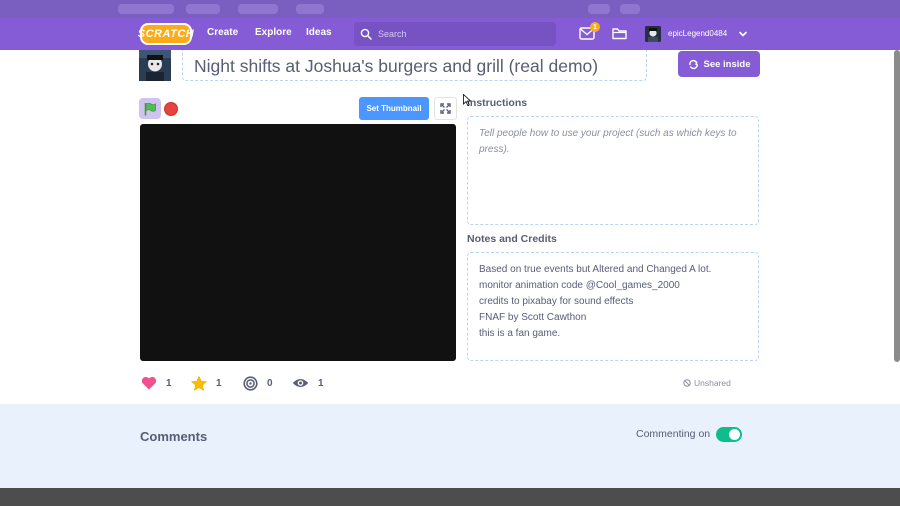 The image size is (900, 506). Describe the element at coordinates (556, 301) in the screenshot. I see `notes-line: credits to pixabay for sound effects` at that location.